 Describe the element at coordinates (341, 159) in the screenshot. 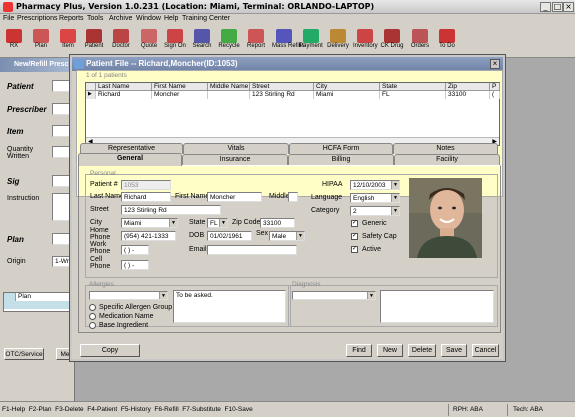

I see `tab-billing: Billing` at that location.